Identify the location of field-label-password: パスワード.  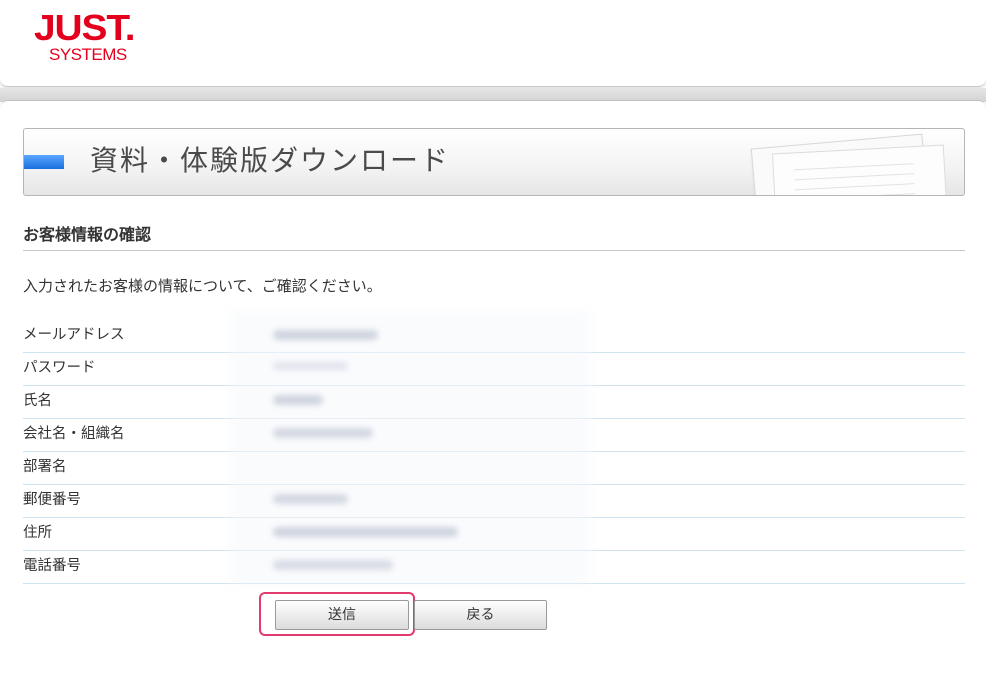
(59, 368).